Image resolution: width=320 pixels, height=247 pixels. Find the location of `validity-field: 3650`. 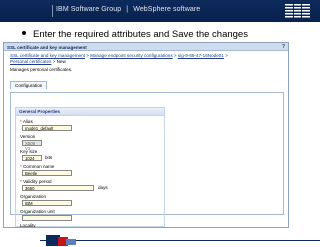

validity-field: 3650 is located at coordinates (58, 188).